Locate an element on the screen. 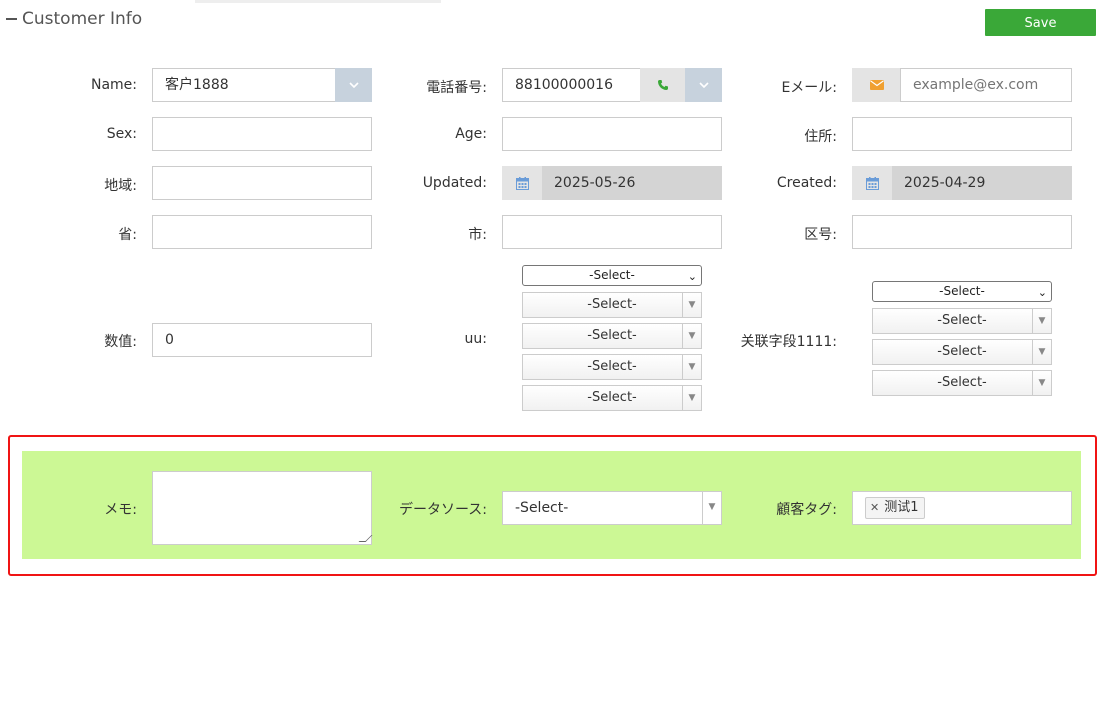 This screenshot has height=712, width=1120. related-select-1: -Select- ⌄ is located at coordinates (962, 291).